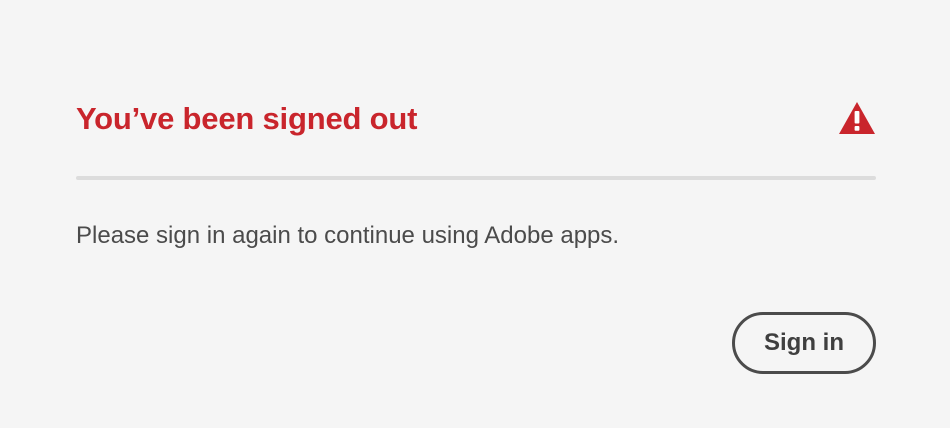 The width and height of the screenshot is (950, 428). I want to click on sign-in-button: Sign in, so click(804, 343).